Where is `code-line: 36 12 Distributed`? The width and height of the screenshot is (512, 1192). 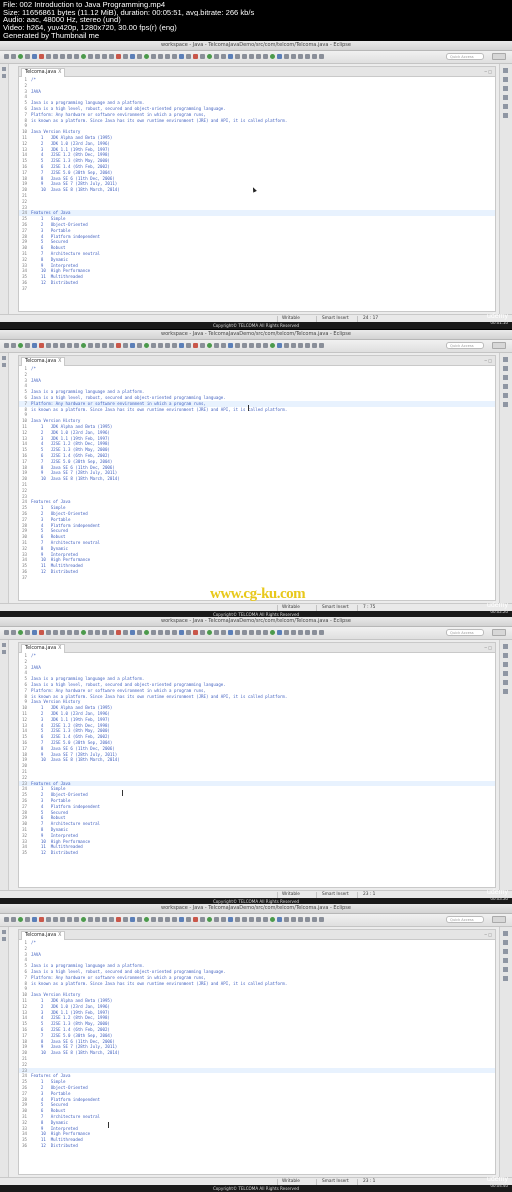
code-line: 36 12 Distributed is located at coordinates (257, 1146).